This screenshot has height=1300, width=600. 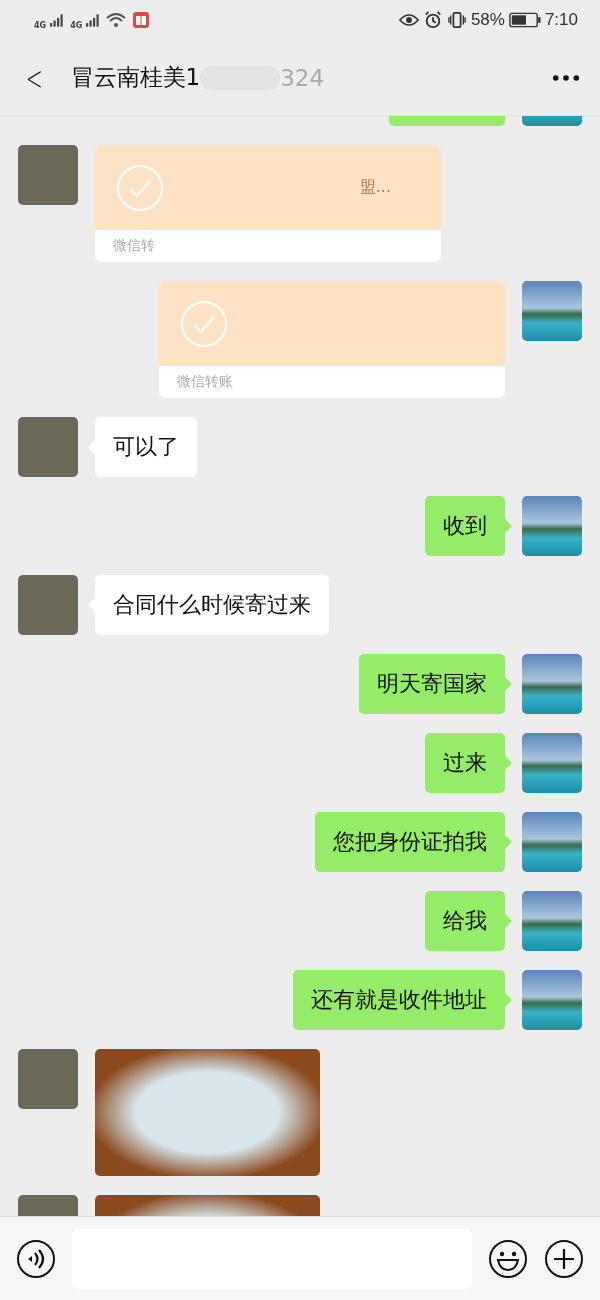 What do you see at coordinates (207, 1112) in the screenshot?
I see `photo-placeholder` at bounding box center [207, 1112].